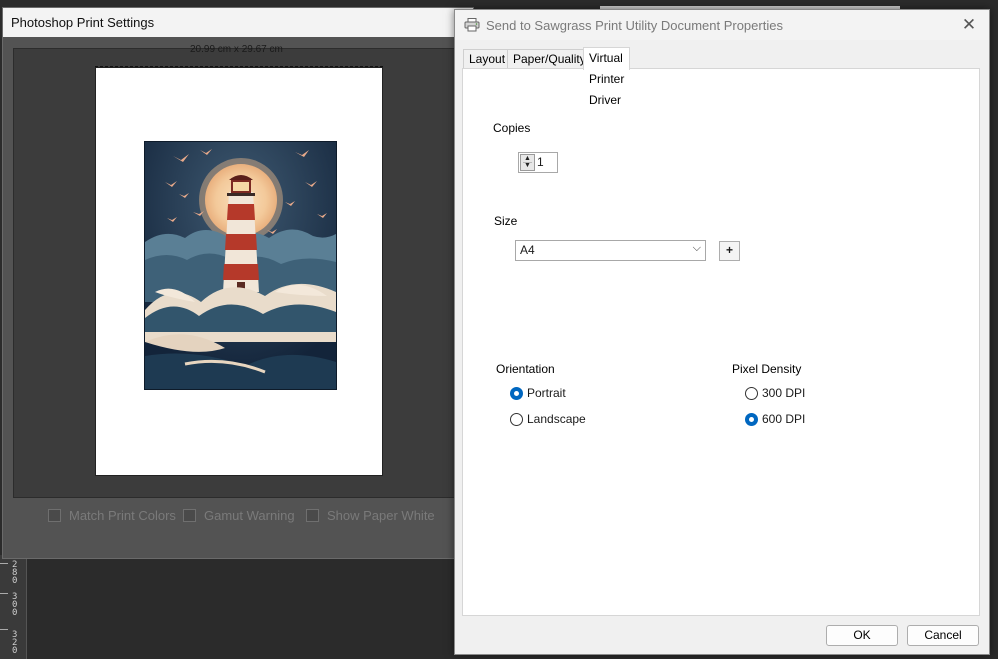 This screenshot has width=998, height=659. I want to click on orientation-label: Orientation, so click(525, 369).